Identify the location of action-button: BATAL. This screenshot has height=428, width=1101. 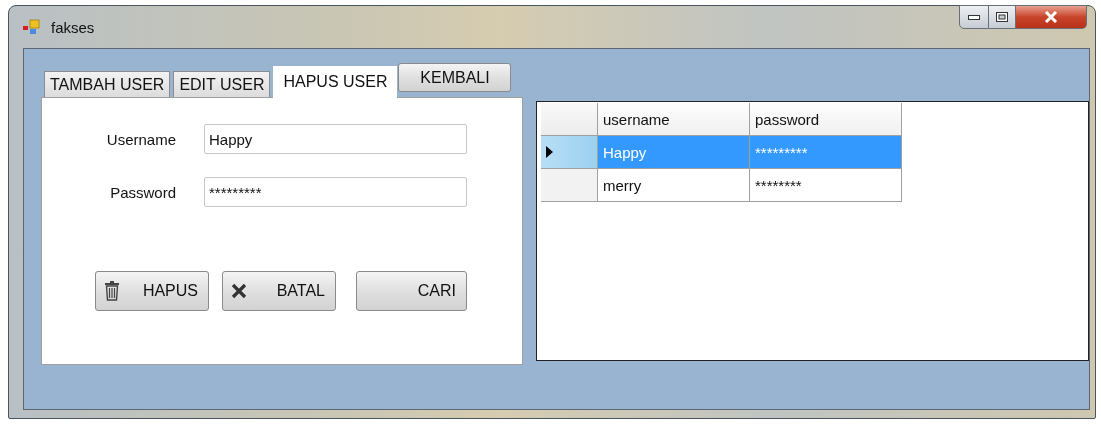
(279, 291).